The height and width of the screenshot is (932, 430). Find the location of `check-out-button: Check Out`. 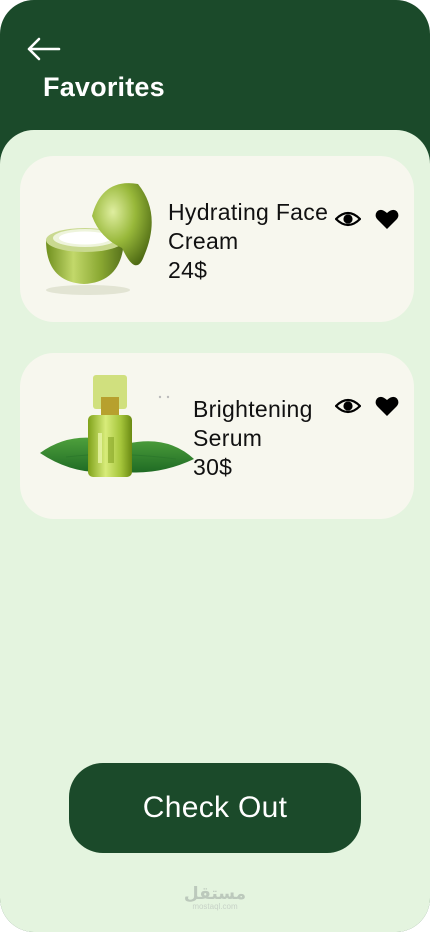

check-out-button: Check Out is located at coordinates (215, 808).